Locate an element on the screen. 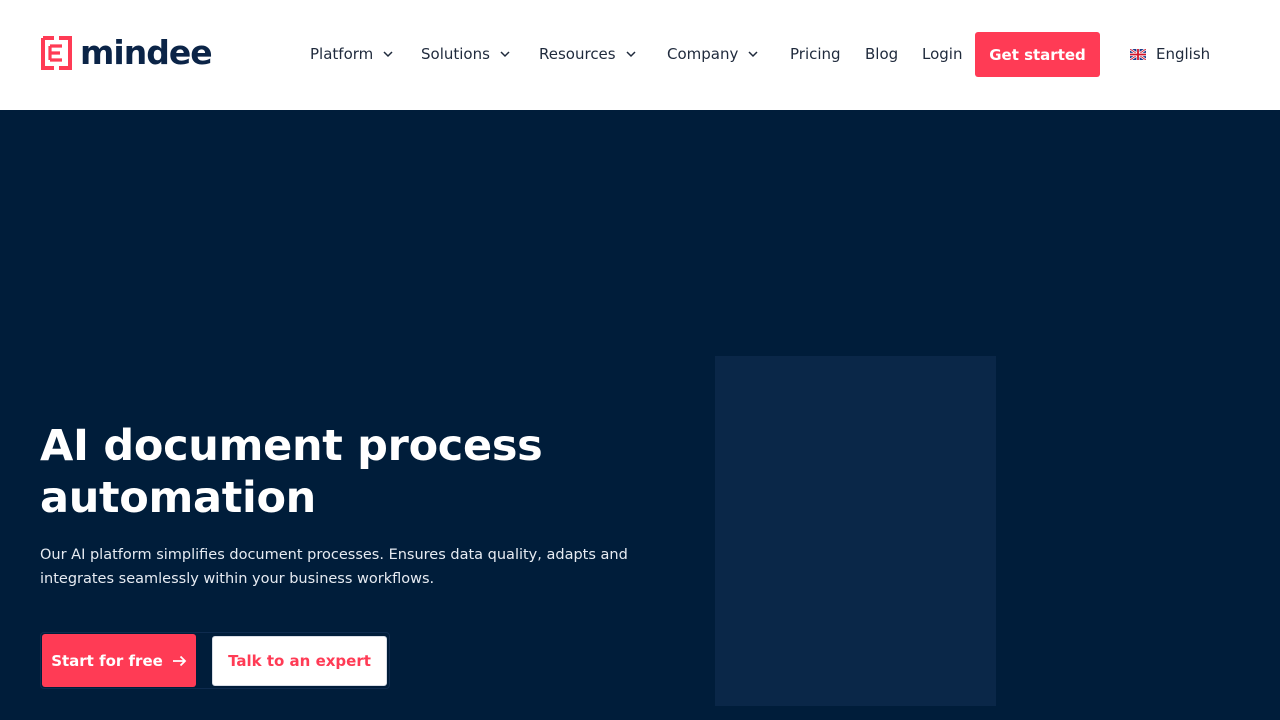 The height and width of the screenshot is (720, 1280). nav-item-label: Login is located at coordinates (942, 54).